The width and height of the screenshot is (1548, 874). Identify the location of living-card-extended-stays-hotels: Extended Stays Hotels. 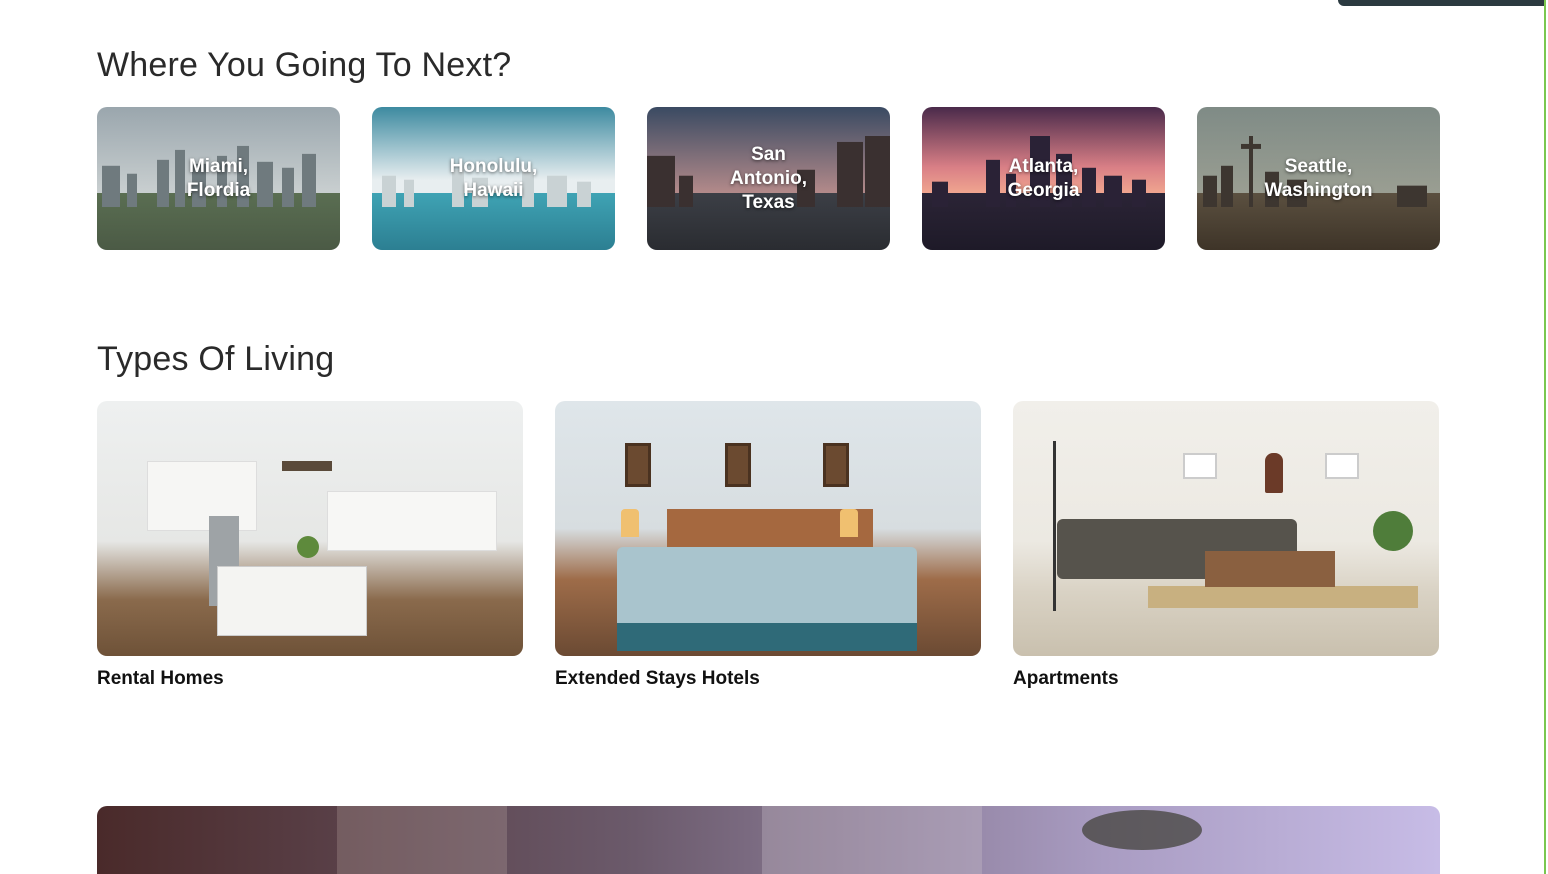
(768, 545).